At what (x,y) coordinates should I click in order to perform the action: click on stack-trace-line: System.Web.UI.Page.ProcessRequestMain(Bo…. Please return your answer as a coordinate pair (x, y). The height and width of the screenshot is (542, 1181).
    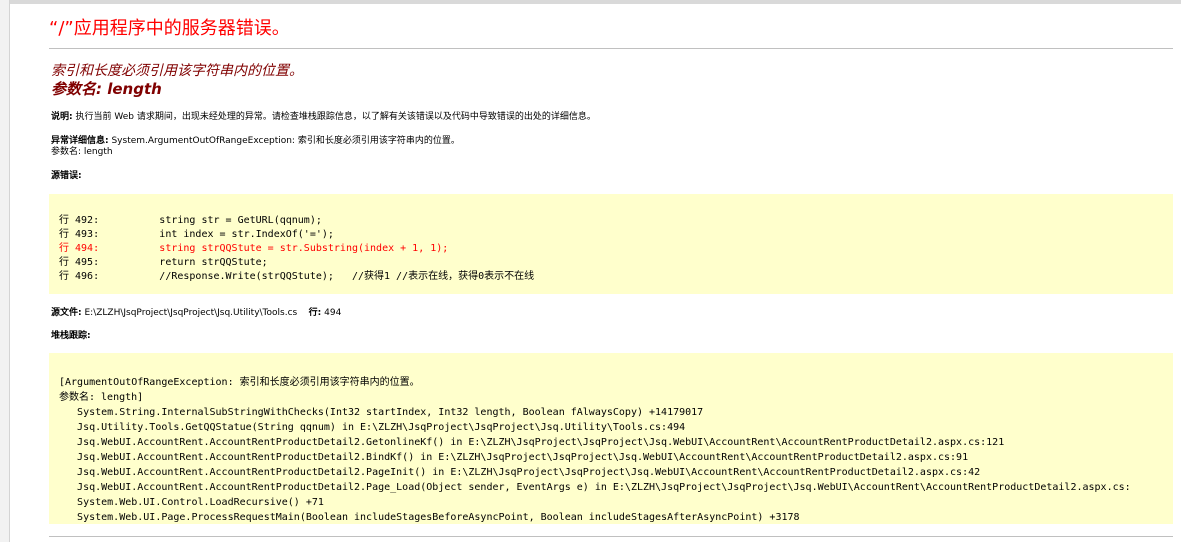
    Looking at the image, I should click on (429, 517).